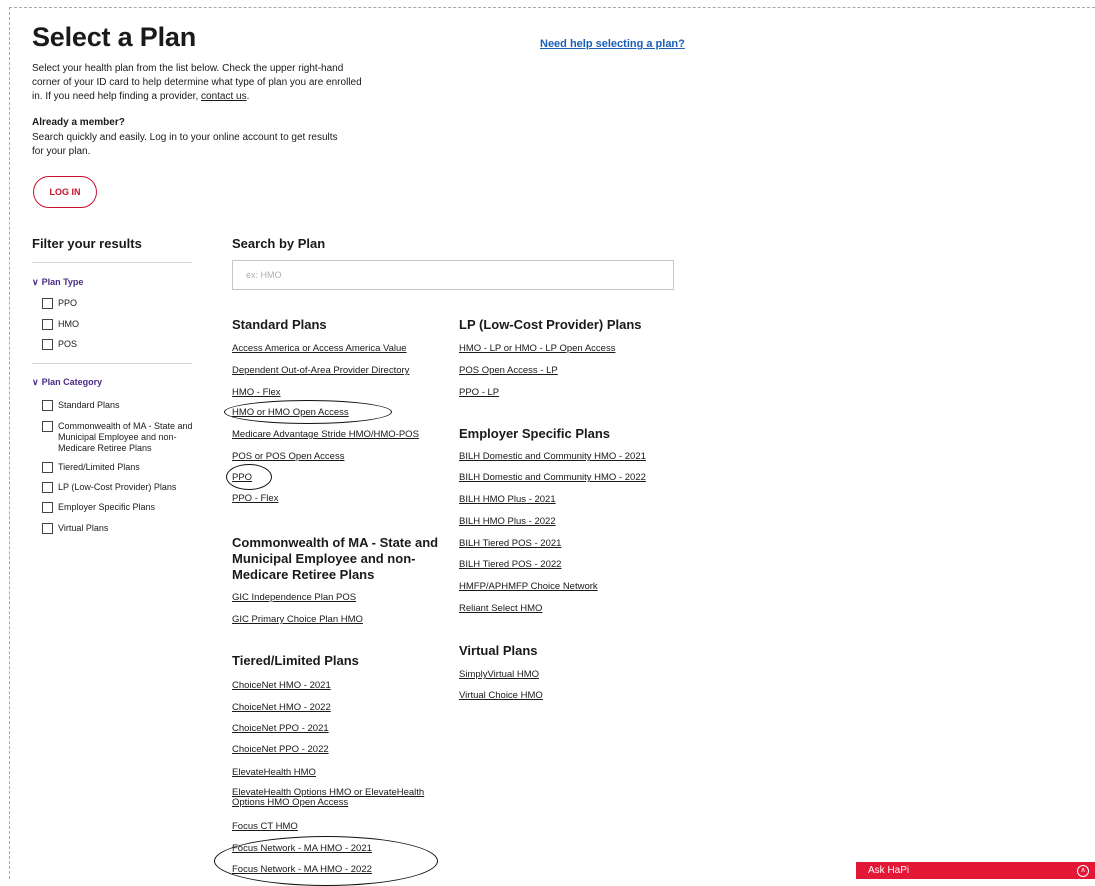 The image size is (1095, 886). I want to click on section-heading-standard: Standard Plans, so click(279, 324).